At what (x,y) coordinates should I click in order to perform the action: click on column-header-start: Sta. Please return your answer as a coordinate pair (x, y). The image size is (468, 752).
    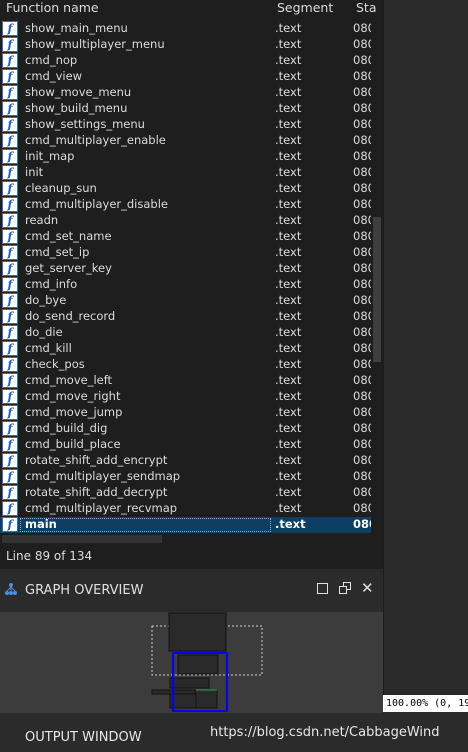
    Looking at the image, I should click on (366, 7).